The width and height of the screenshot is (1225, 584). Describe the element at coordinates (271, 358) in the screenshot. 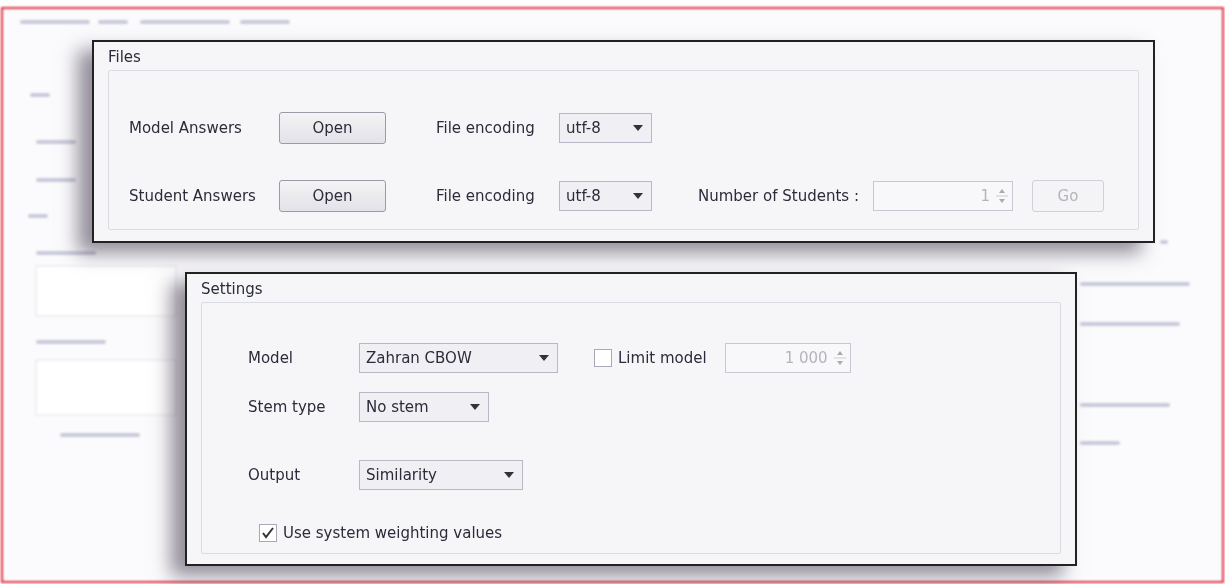

I see `field-label: Model` at that location.